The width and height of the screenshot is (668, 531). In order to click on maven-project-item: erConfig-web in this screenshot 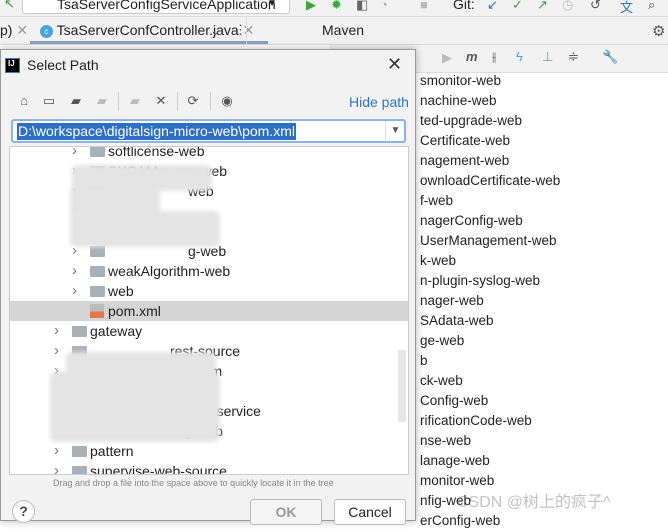, I will do `click(460, 521)`.